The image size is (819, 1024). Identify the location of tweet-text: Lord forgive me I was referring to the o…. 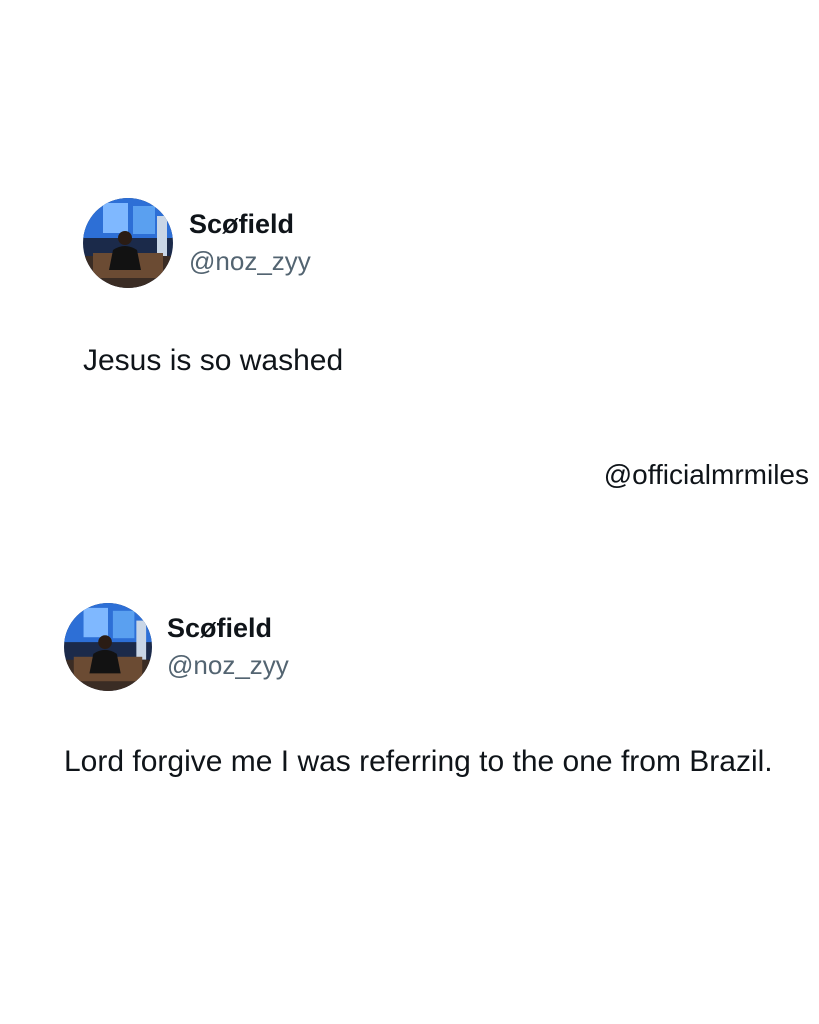
(418, 761).